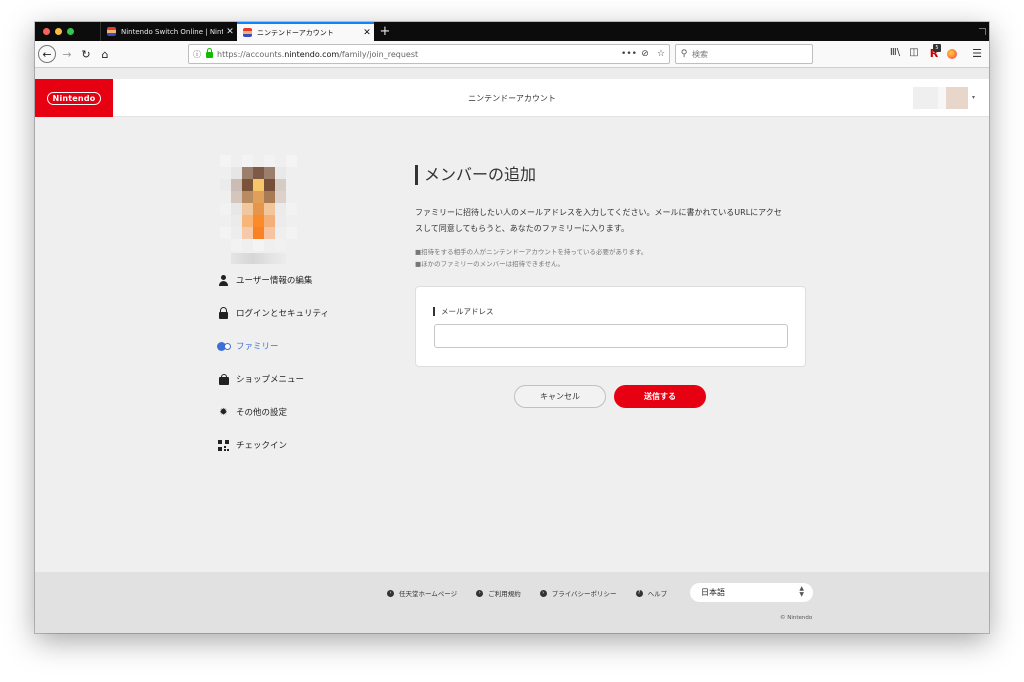 The width and height of the screenshot is (1024, 682). Describe the element at coordinates (895, 54) in the screenshot. I see `library-icon: Ⅲ\` at that location.